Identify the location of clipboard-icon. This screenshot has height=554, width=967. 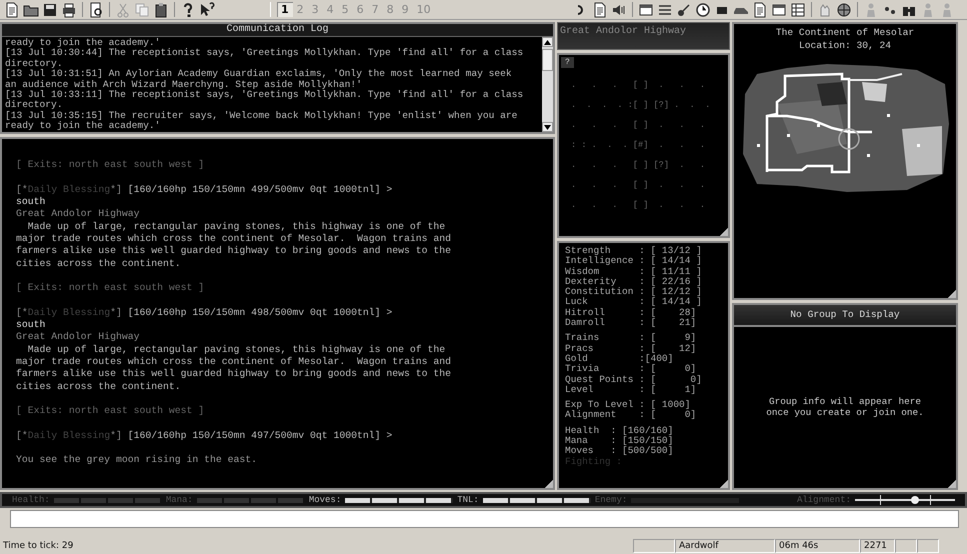
(161, 10).